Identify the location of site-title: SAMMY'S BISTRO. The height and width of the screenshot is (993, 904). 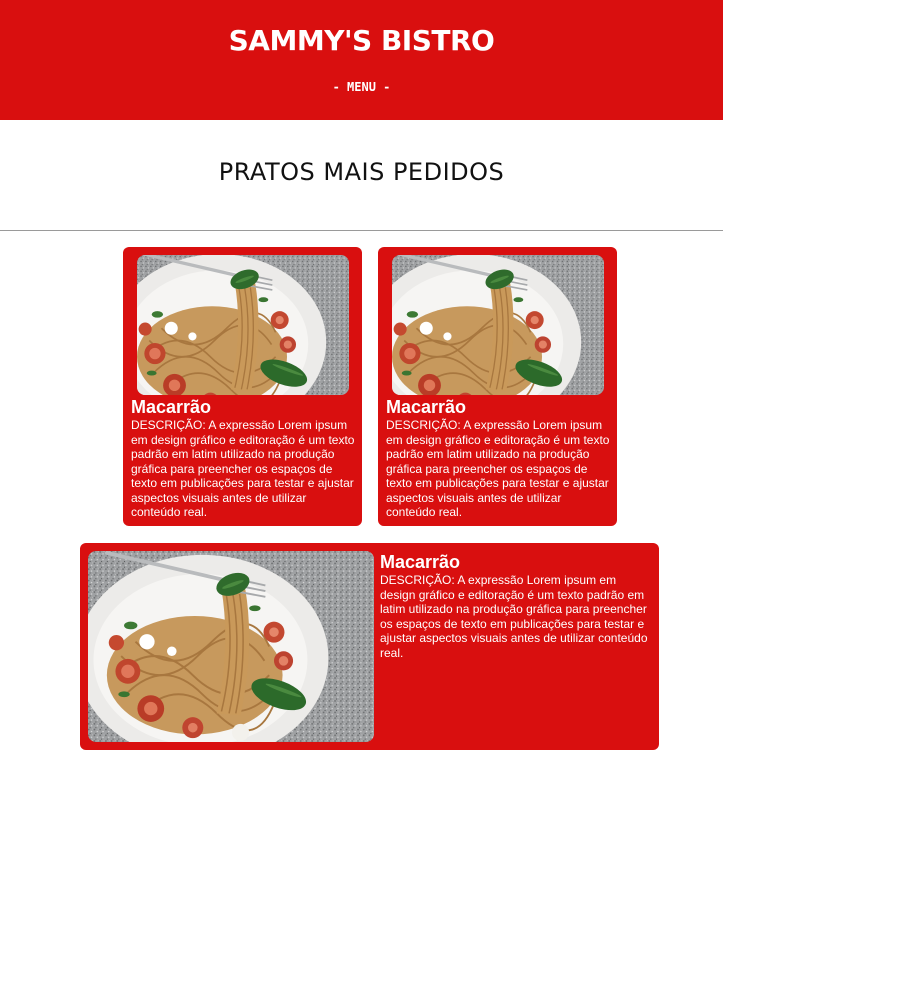
(361, 40).